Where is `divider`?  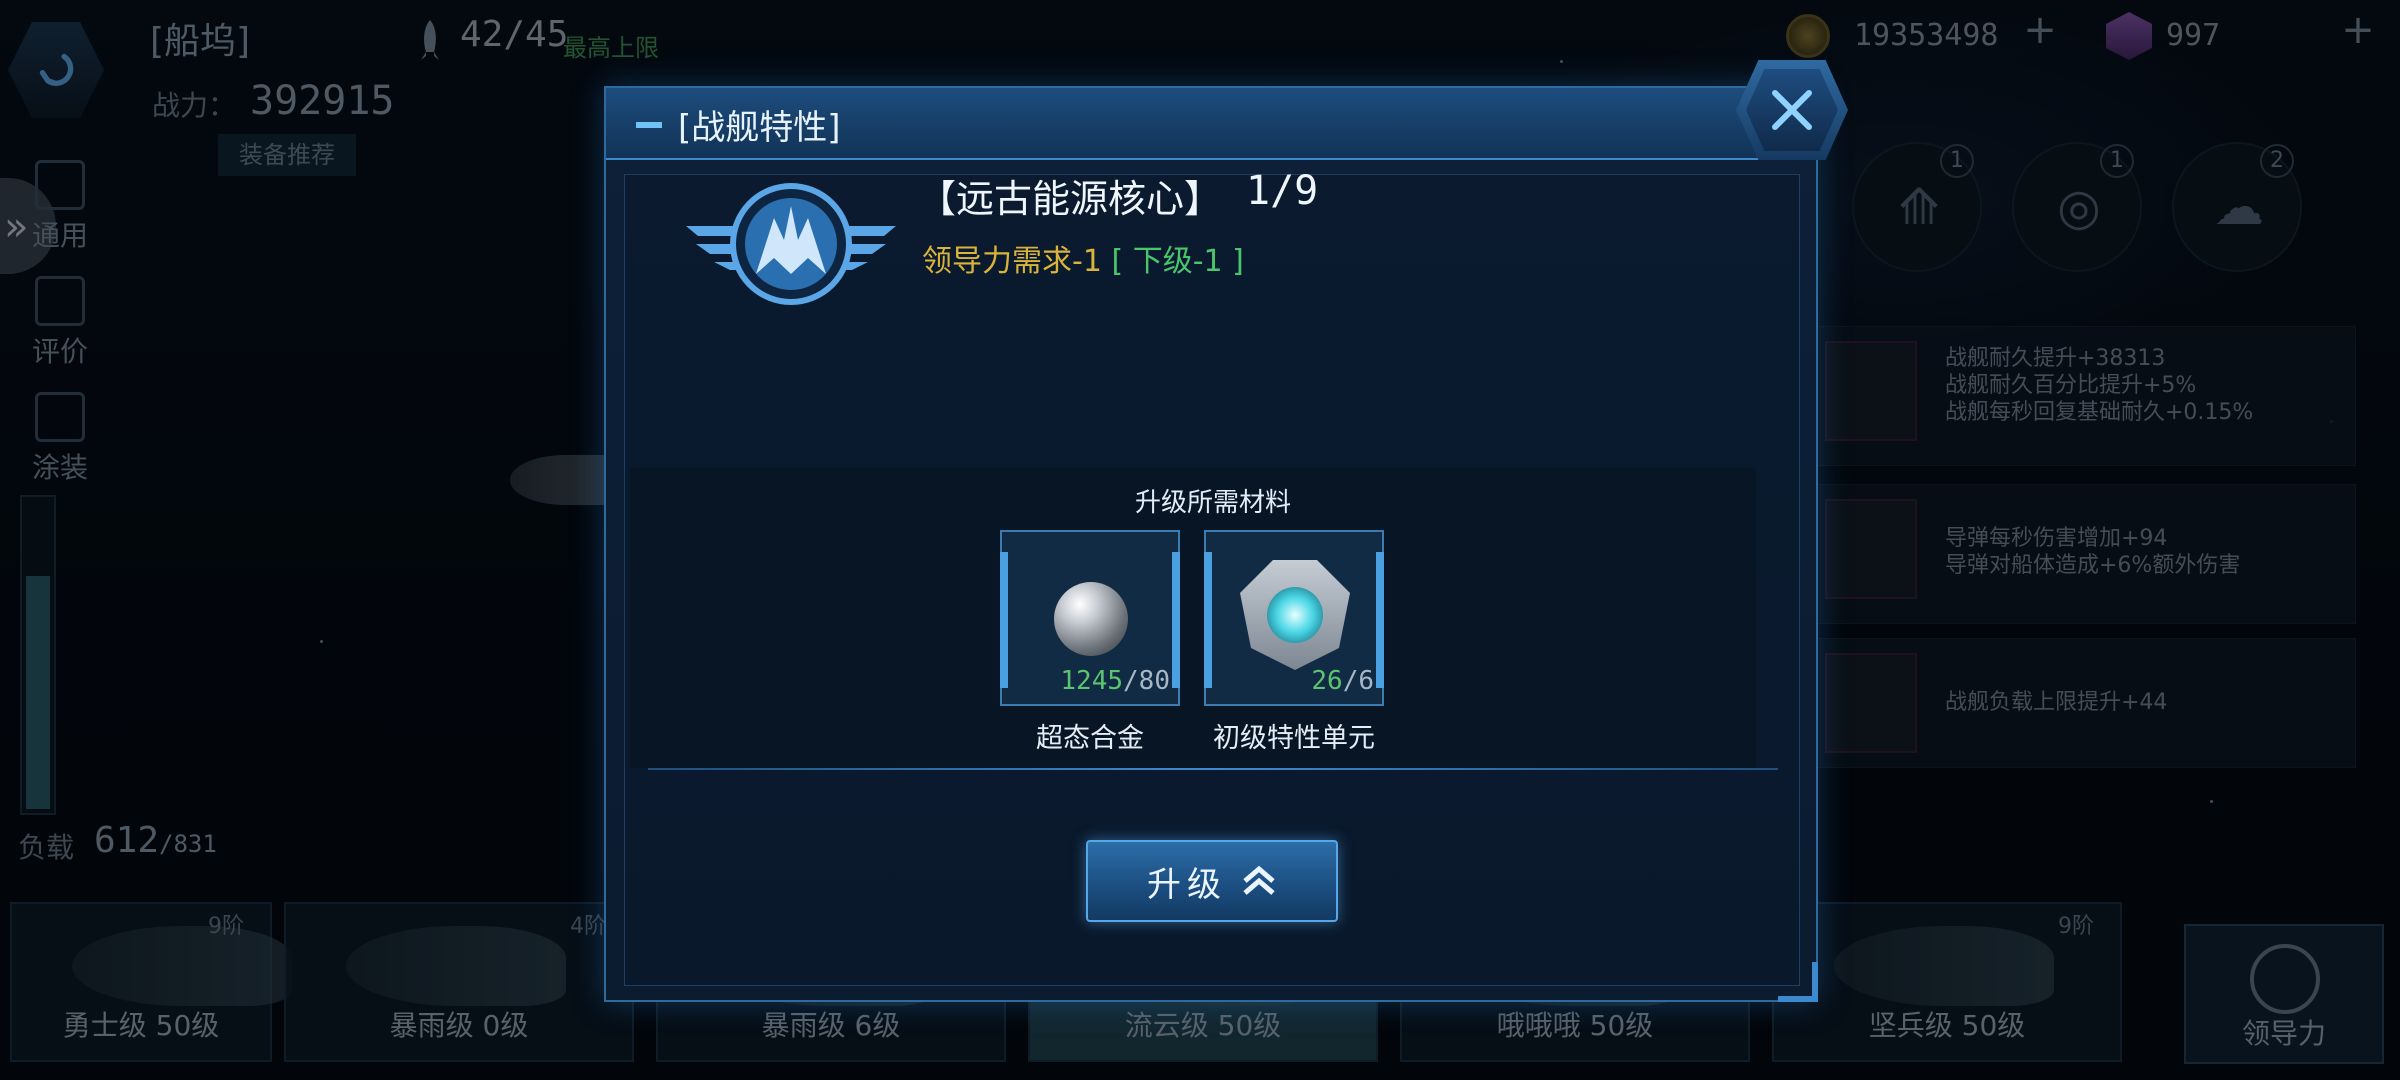
divider is located at coordinates (1213, 769).